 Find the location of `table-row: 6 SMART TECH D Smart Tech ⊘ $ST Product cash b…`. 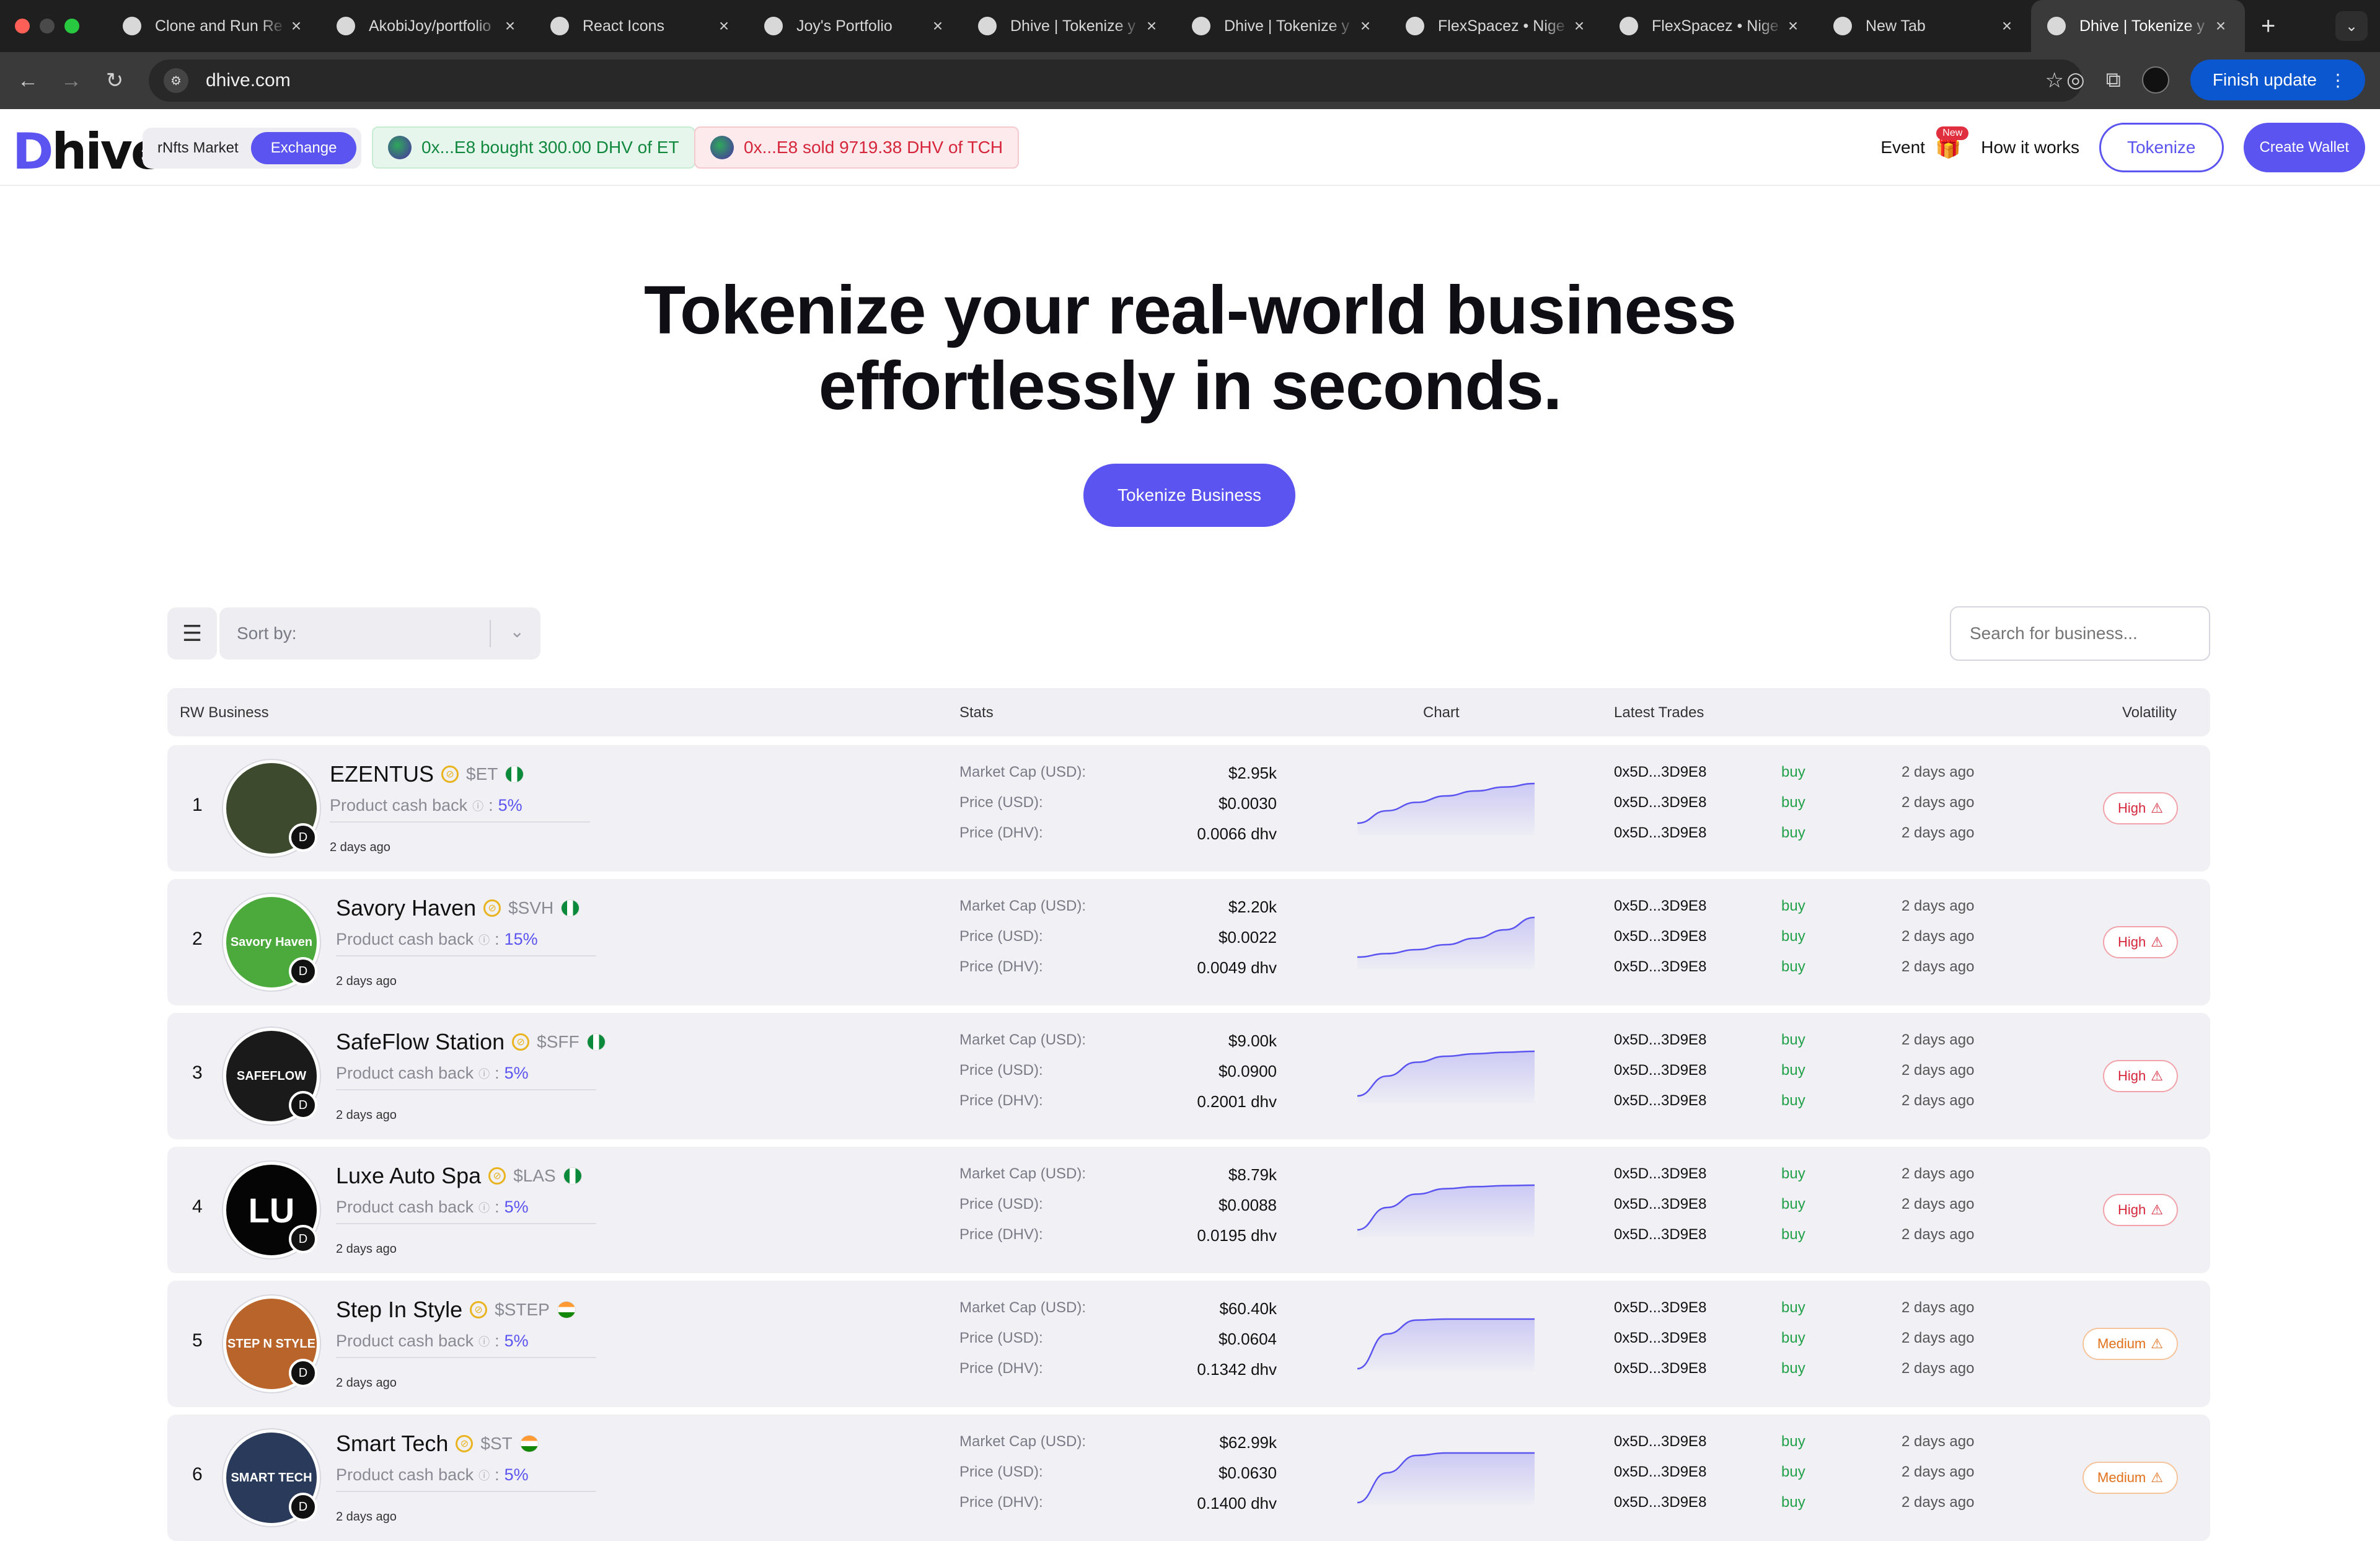

table-row: 6 SMART TECH D Smart Tech ⊘ $ST Product cash b… is located at coordinates (1188, 1478).